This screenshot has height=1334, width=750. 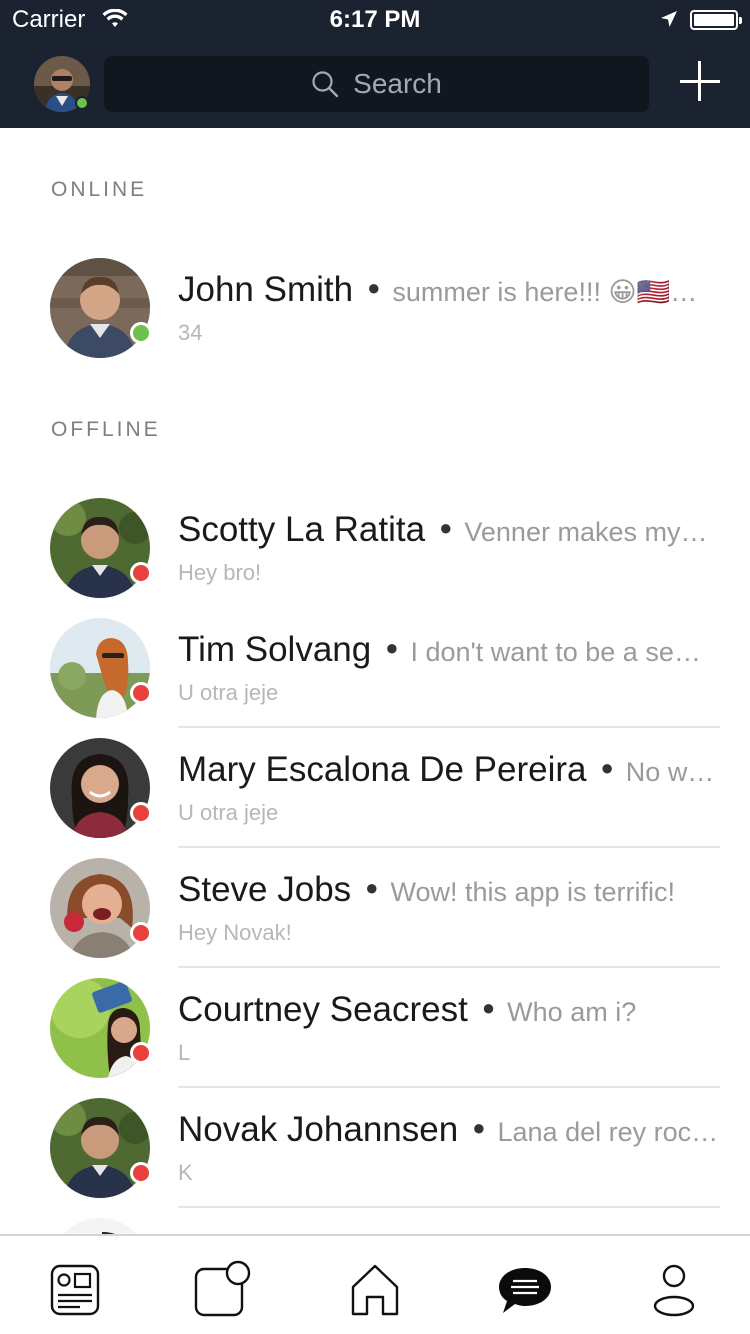 What do you see at coordinates (99, 189) in the screenshot?
I see `online-section-title: ONLINE` at bounding box center [99, 189].